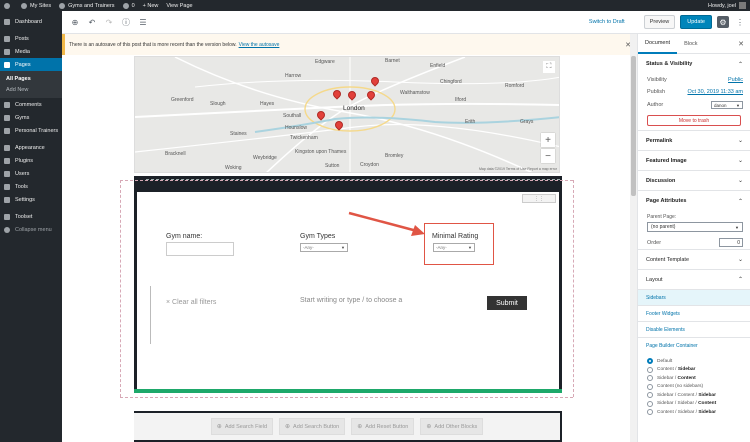 Image resolution: width=750 pixels, height=442 pixels. Describe the element at coordinates (31, 147) in the screenshot. I see `sidebar-item-appearance: Appearance` at that location.